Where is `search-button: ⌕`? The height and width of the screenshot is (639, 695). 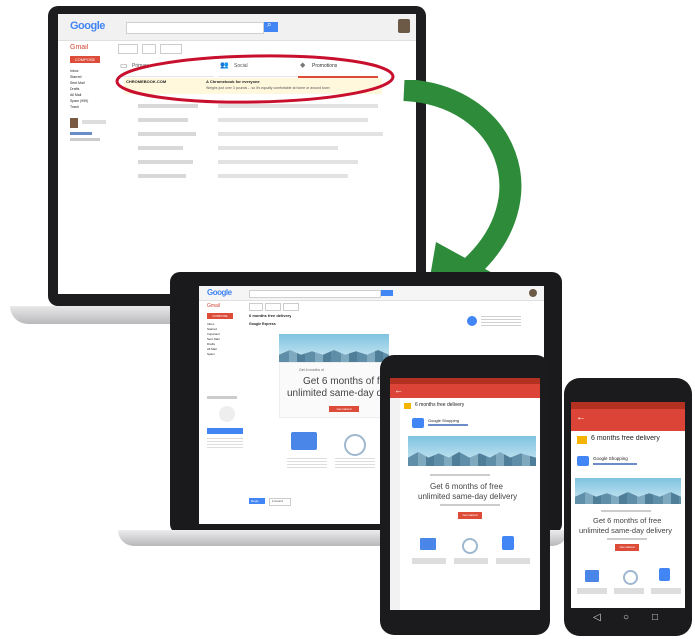 search-button: ⌕ is located at coordinates (271, 26).